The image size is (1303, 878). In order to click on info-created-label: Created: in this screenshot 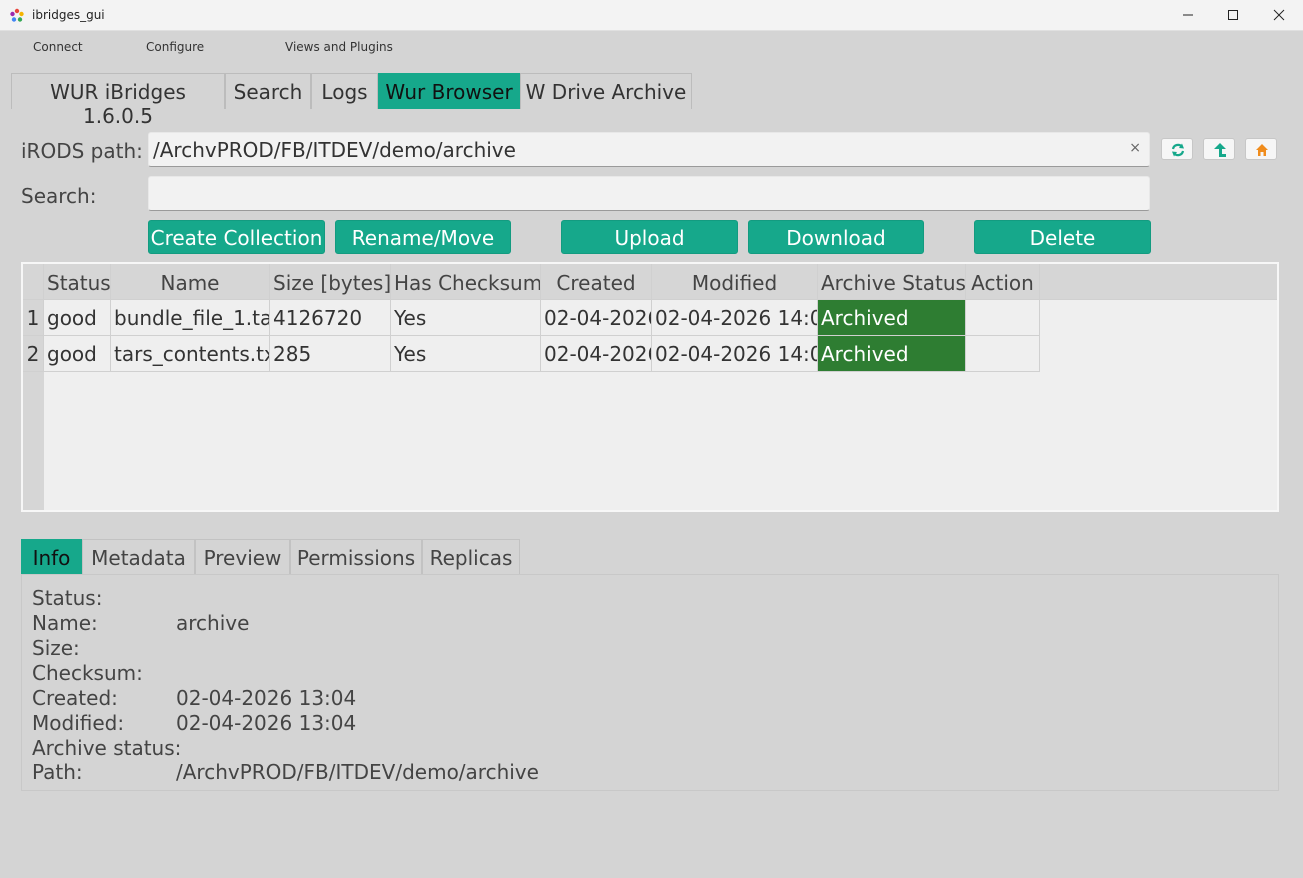, I will do `click(75, 698)`.